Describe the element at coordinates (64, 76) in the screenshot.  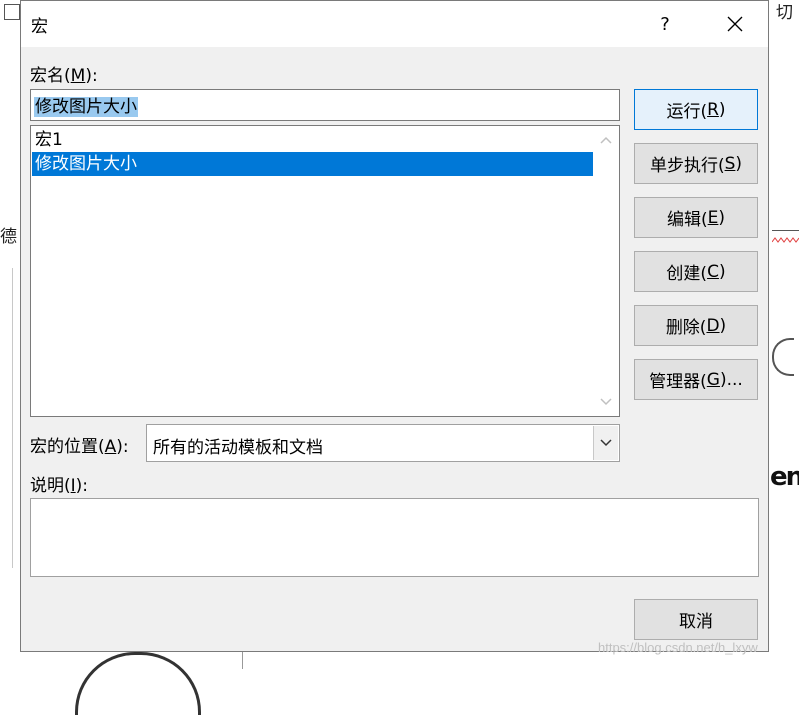
I see `macro-name-label: 宏名(M):` at that location.